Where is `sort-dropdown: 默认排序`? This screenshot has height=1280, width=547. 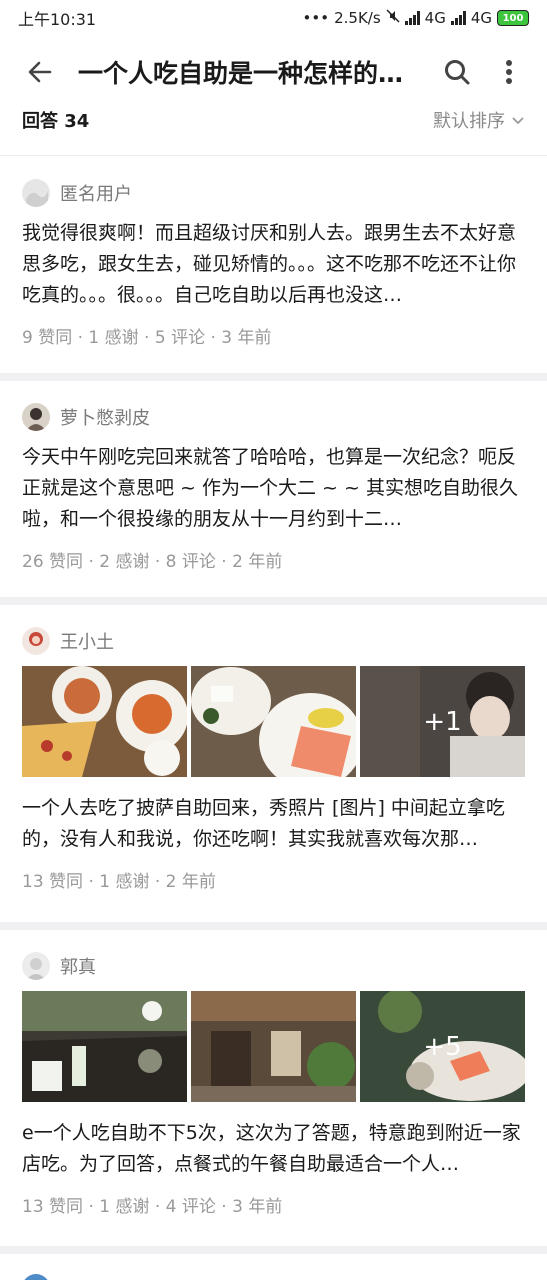
sort-dropdown: 默认排序 is located at coordinates (479, 120).